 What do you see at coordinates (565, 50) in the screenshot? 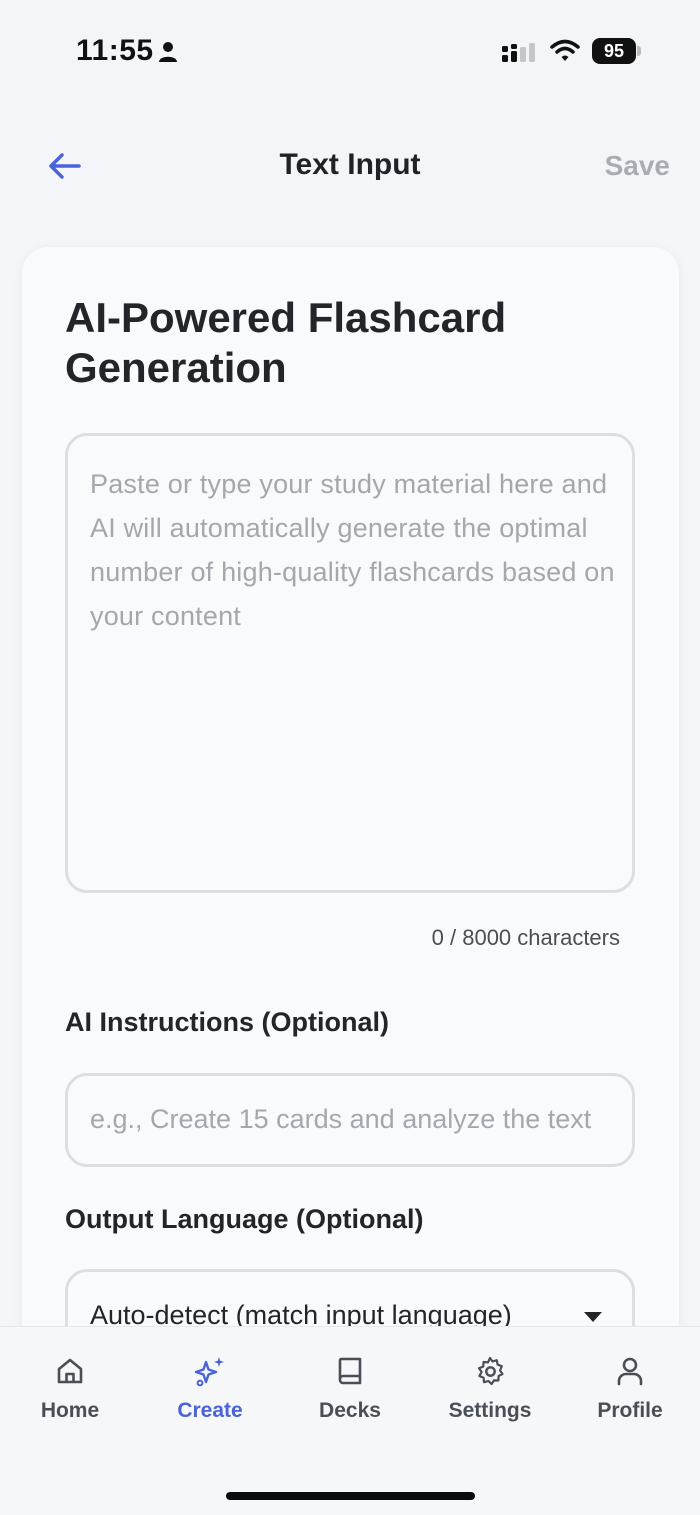
I see `wifi-icon` at bounding box center [565, 50].